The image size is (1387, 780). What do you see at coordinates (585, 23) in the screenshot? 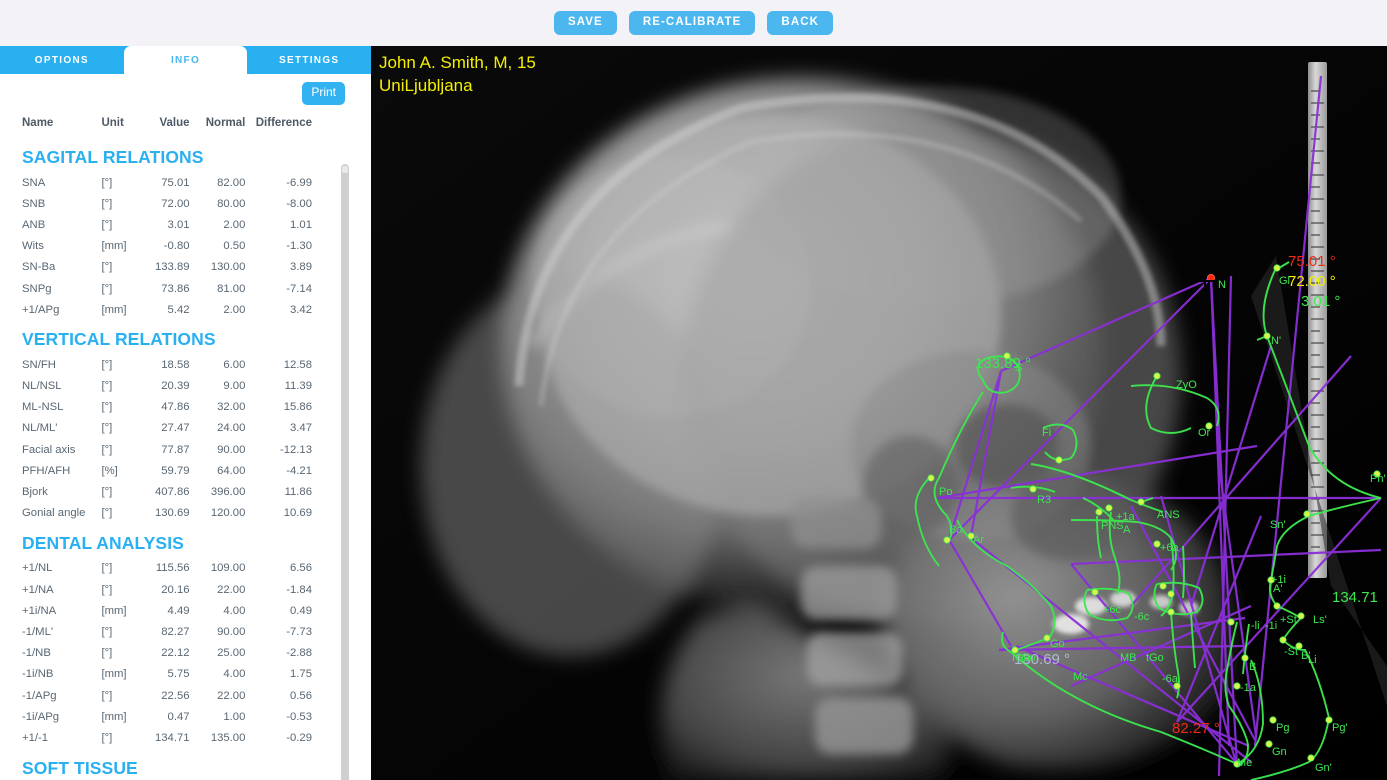
I see `save-button: SAVE` at bounding box center [585, 23].